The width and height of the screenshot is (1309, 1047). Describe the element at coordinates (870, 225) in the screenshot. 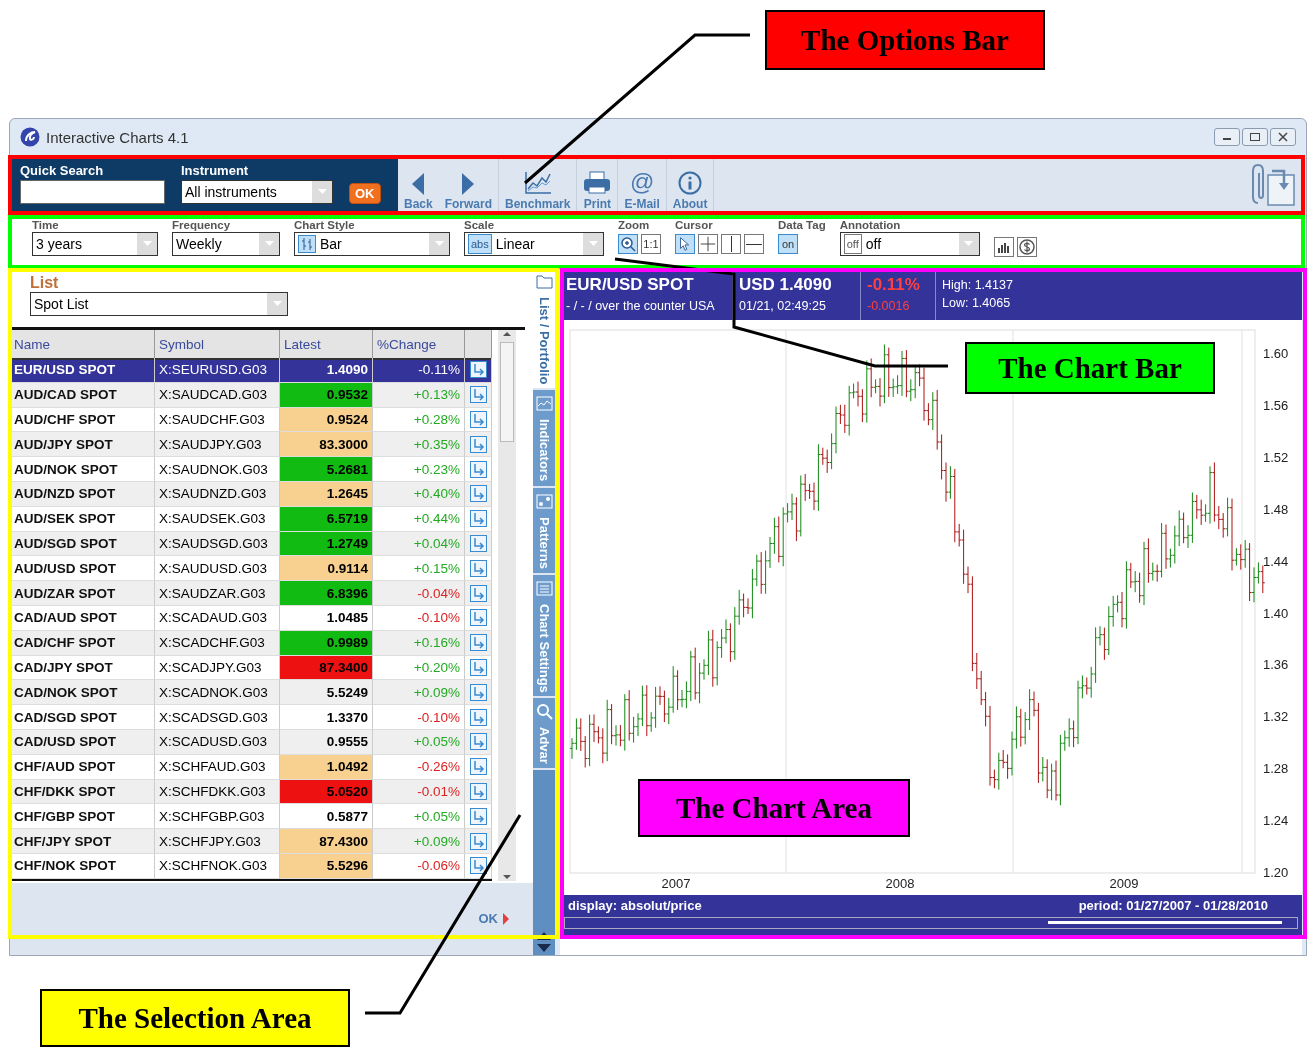

I see `annotation-label: Annotation` at that location.